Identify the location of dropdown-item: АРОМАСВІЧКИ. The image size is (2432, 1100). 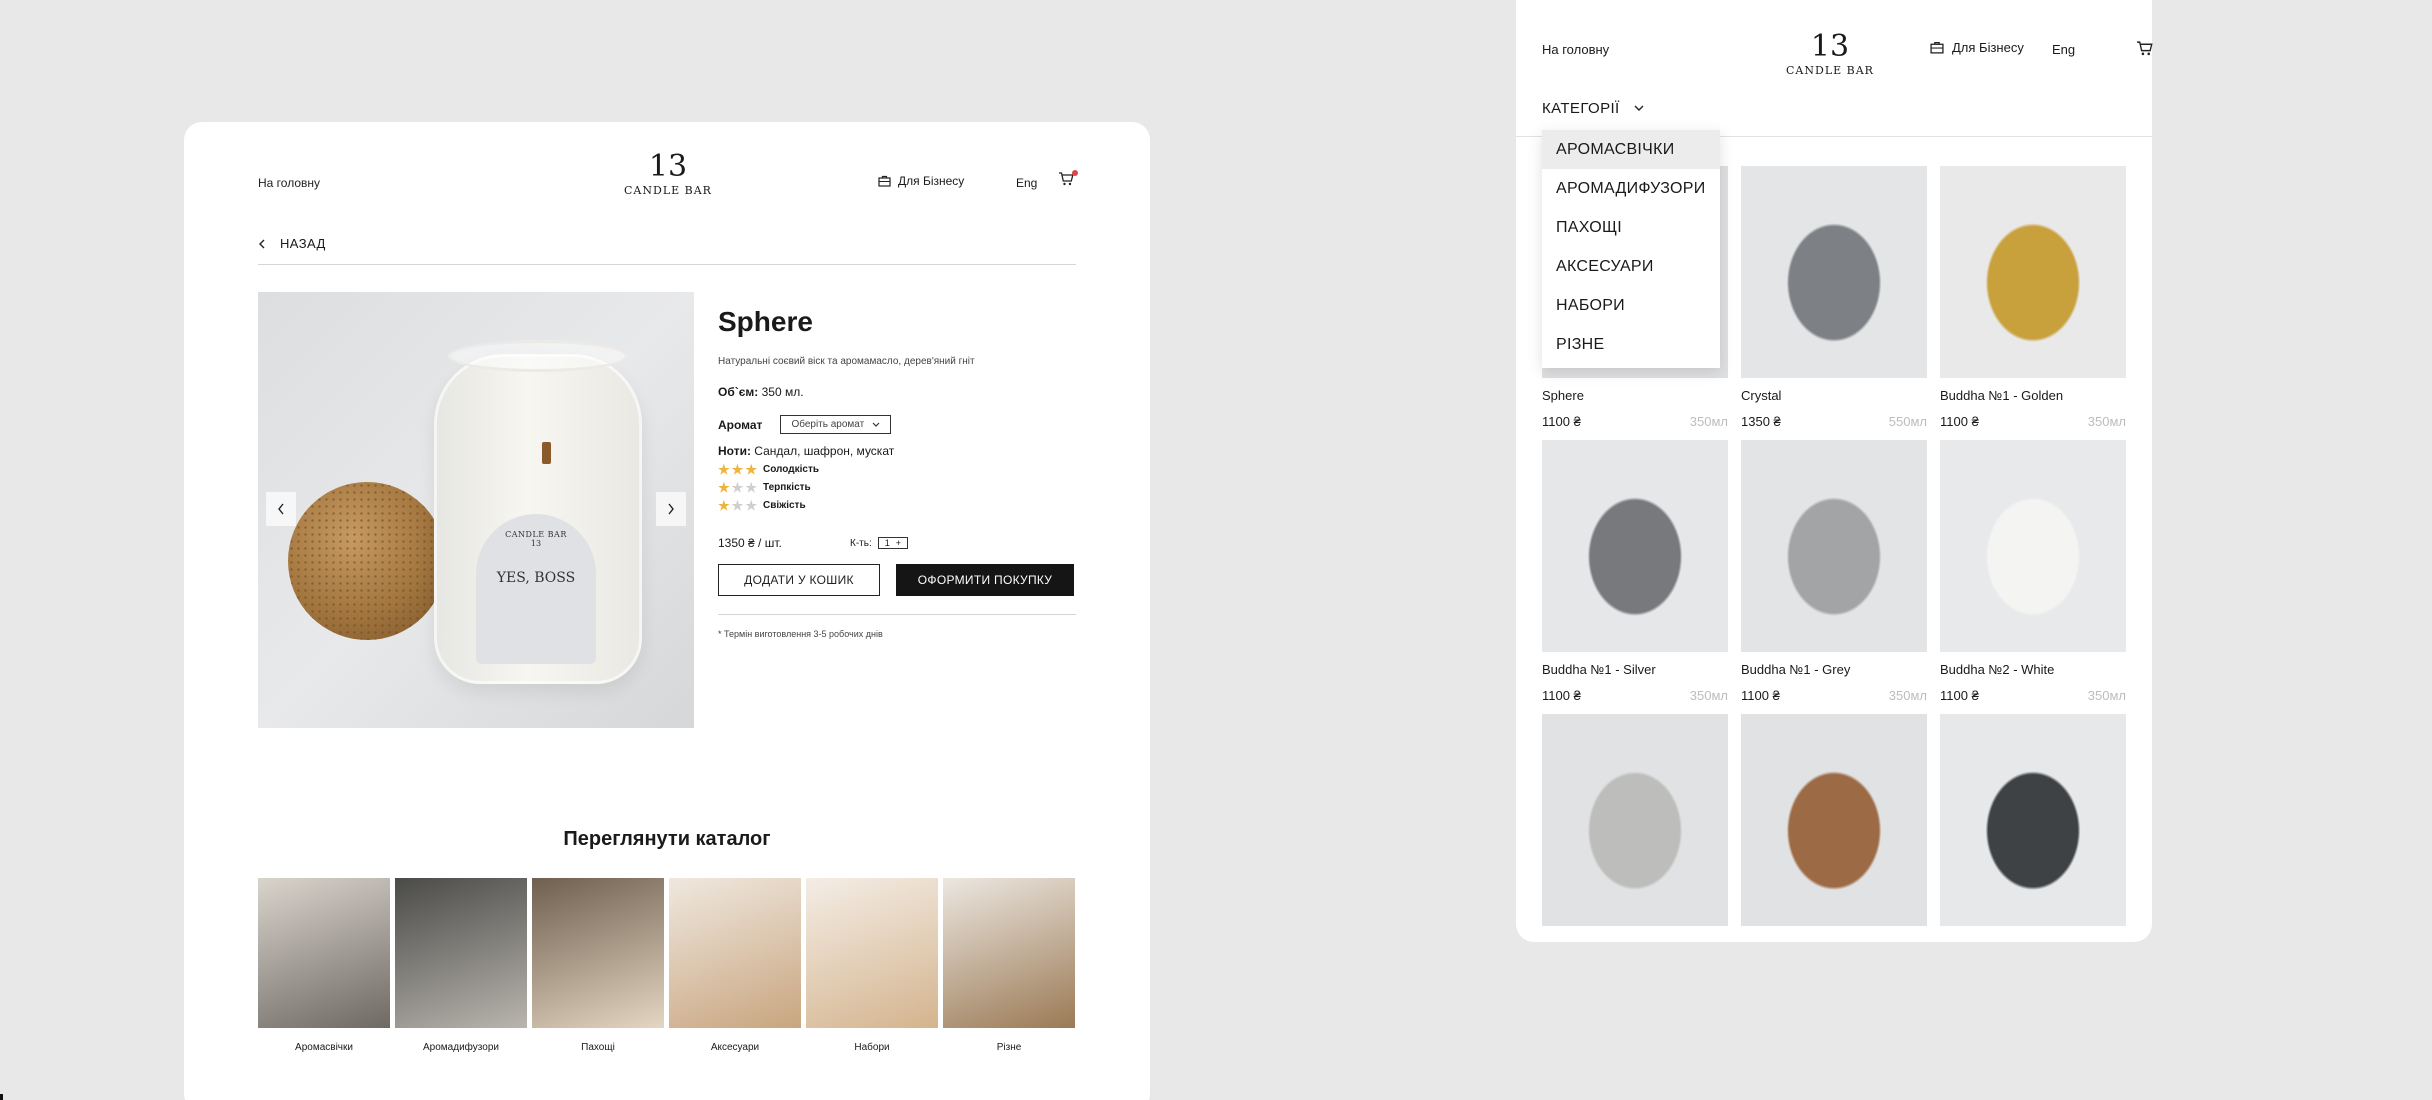
(1631, 149).